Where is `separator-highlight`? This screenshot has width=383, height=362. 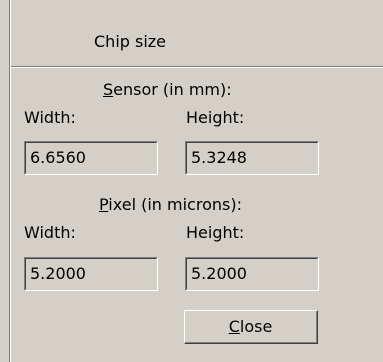 separator-highlight is located at coordinates (197, 67).